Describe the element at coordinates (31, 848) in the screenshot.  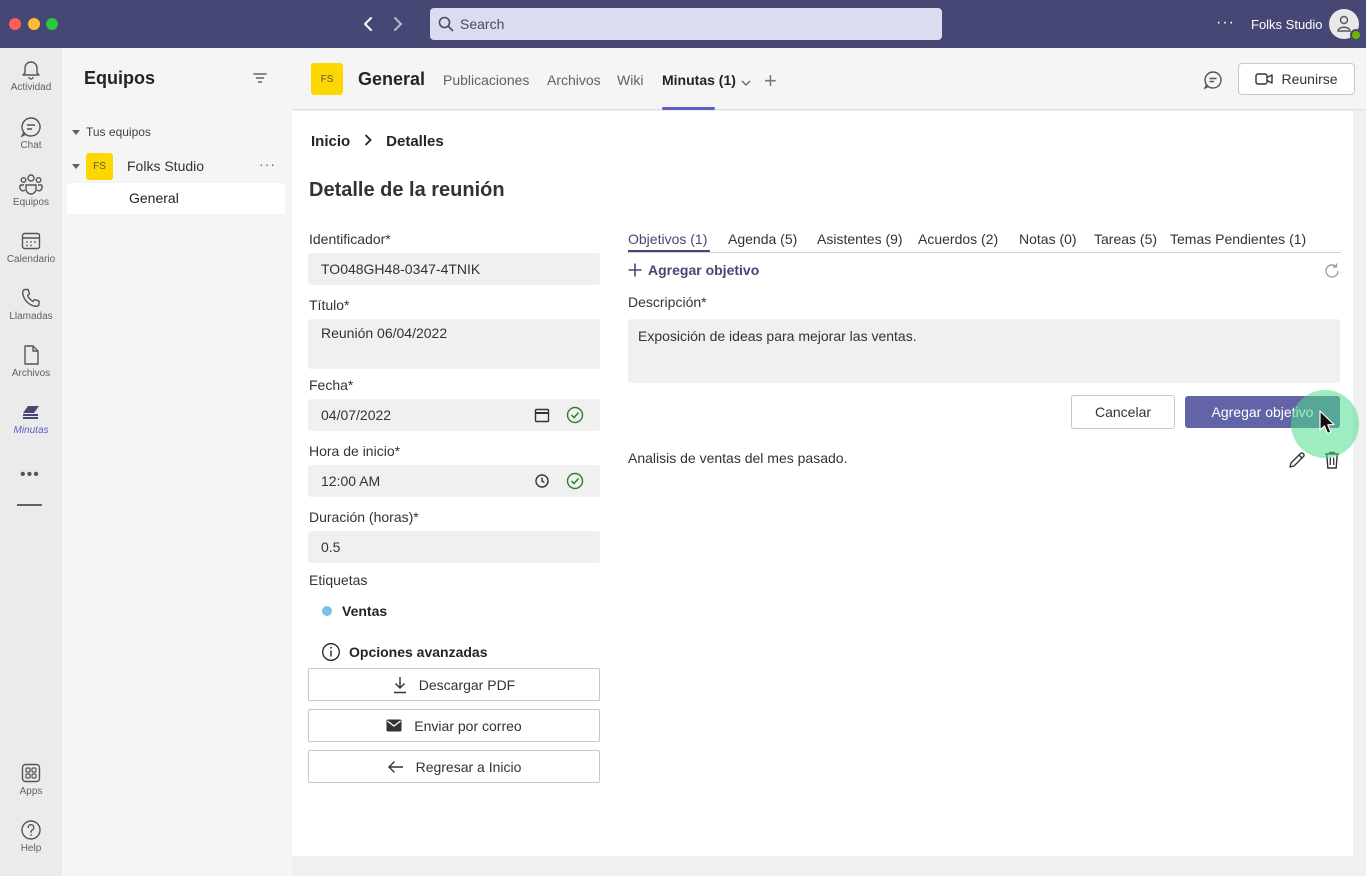
I see `rail-label: Help` at that location.